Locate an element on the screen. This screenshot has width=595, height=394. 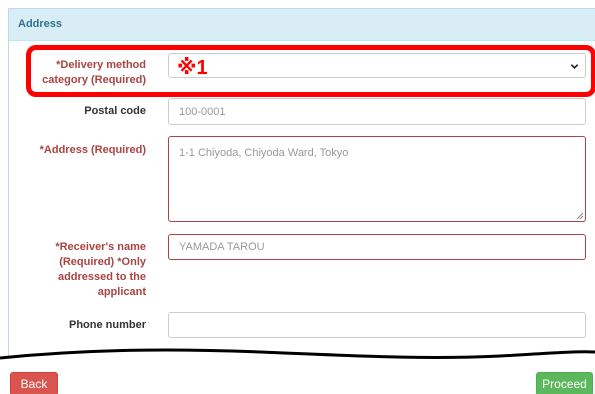
proceed-button: Proceed is located at coordinates (564, 383).